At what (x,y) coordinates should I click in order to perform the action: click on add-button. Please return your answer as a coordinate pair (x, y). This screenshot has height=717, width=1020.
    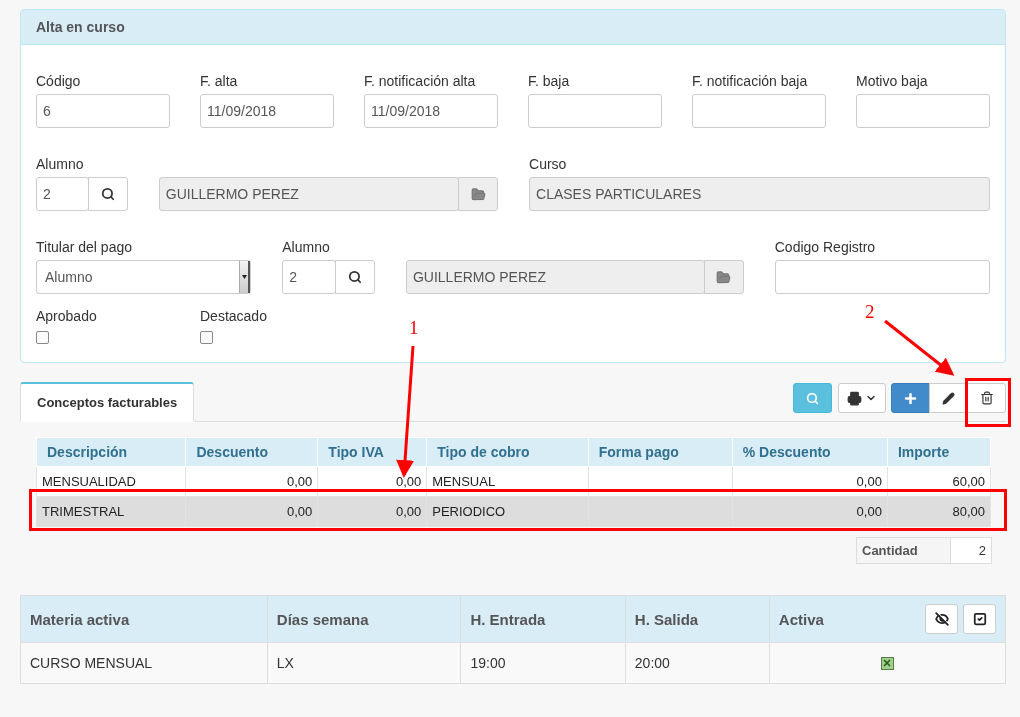
    Looking at the image, I should click on (910, 398).